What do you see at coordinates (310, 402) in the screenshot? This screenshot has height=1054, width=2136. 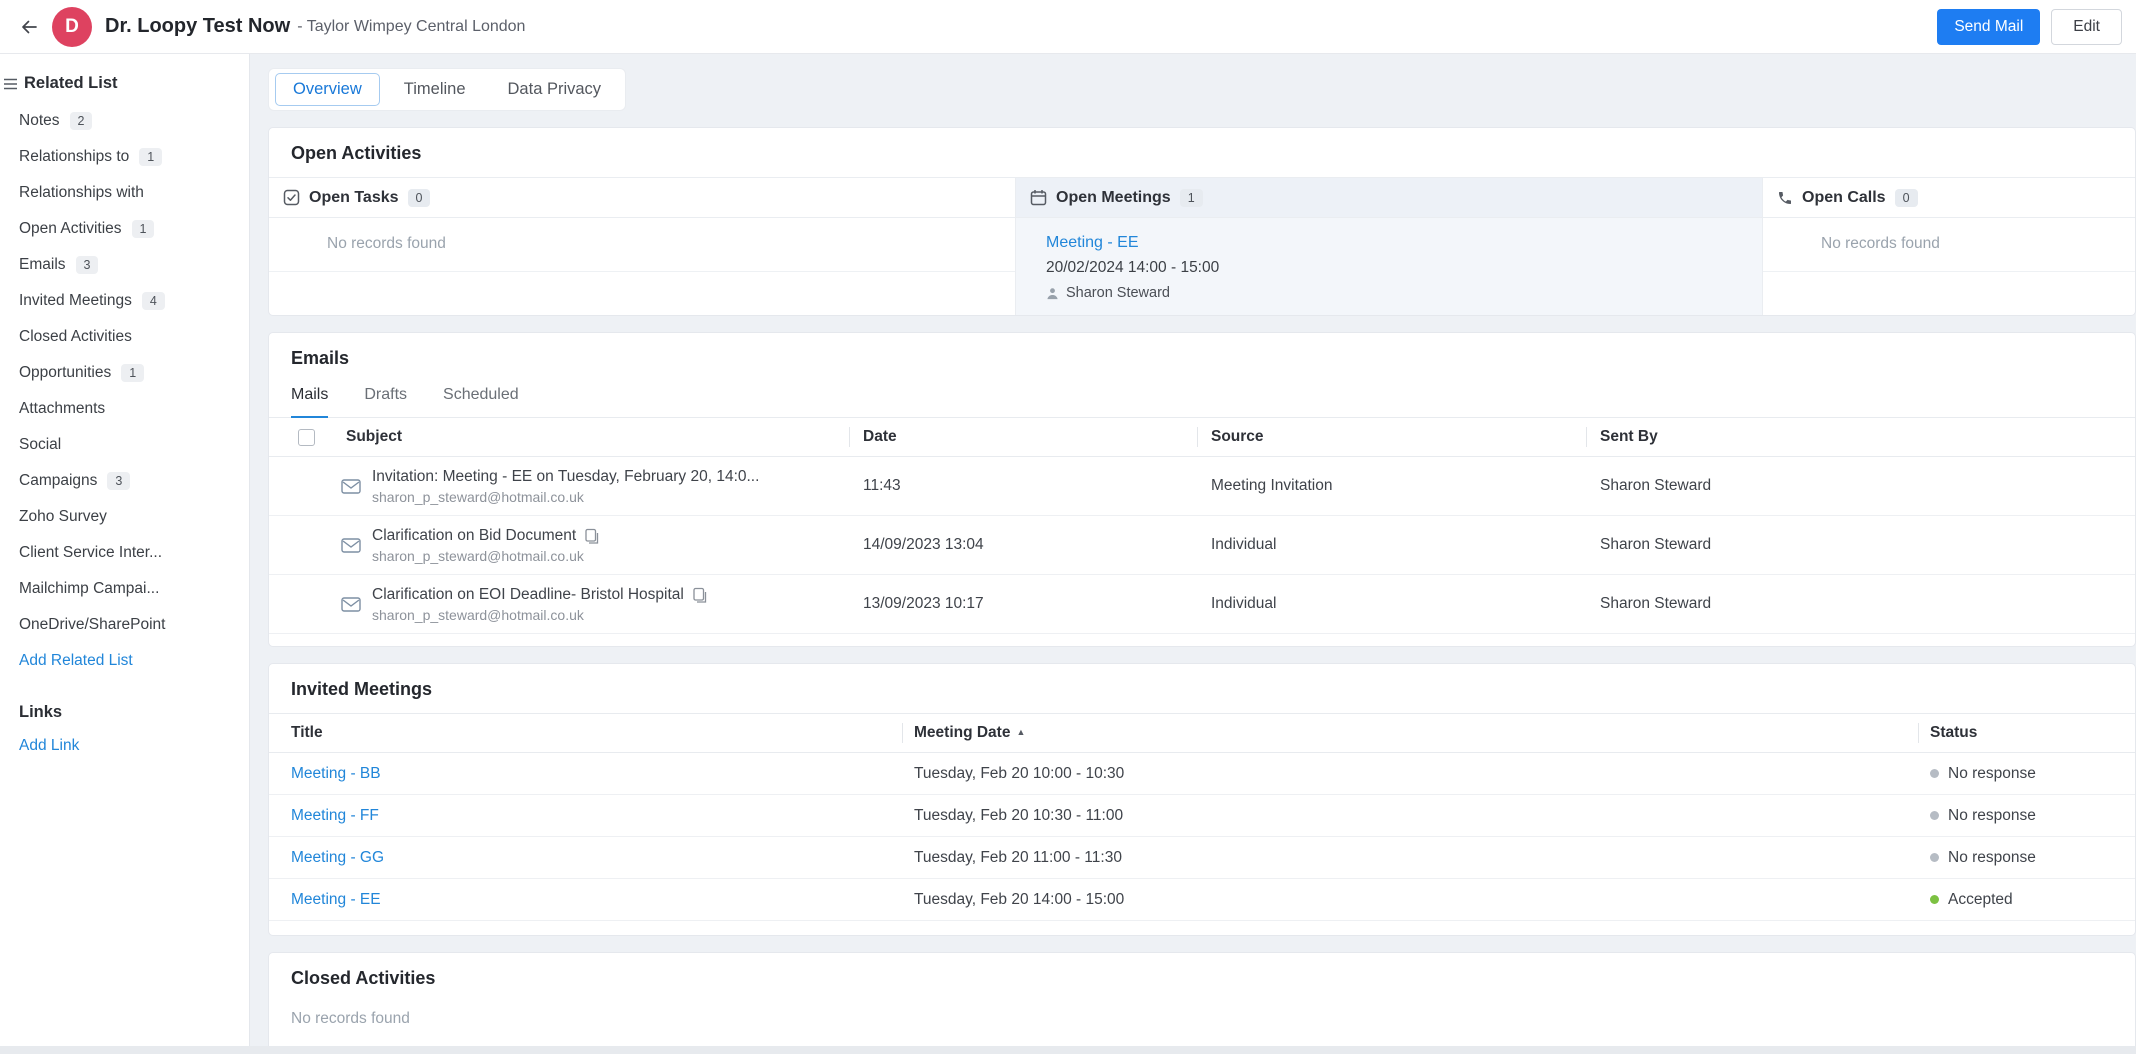 I see `tab-mails: Mails` at bounding box center [310, 402].